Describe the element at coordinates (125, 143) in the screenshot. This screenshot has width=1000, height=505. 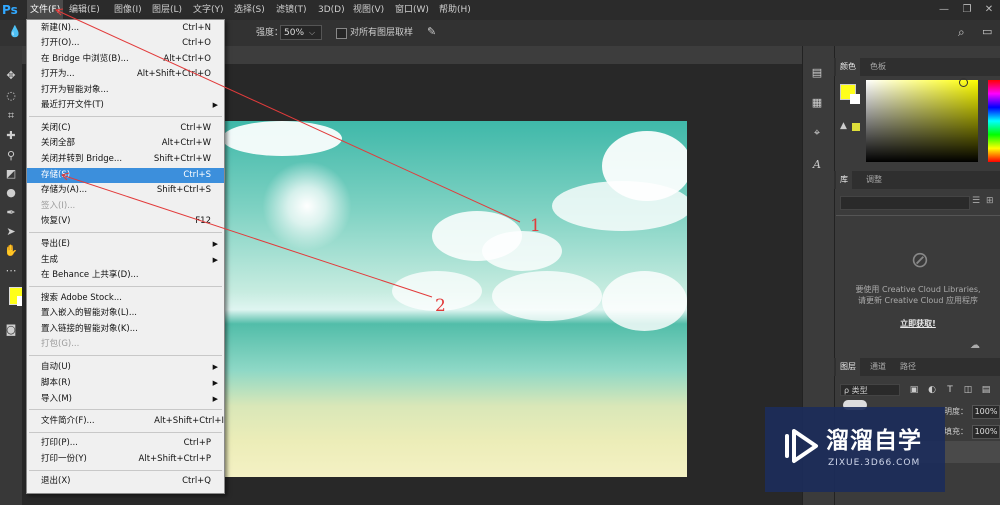
I see `menu-item-close-all: 关闭全部 Alt+Ctrl+W` at that location.